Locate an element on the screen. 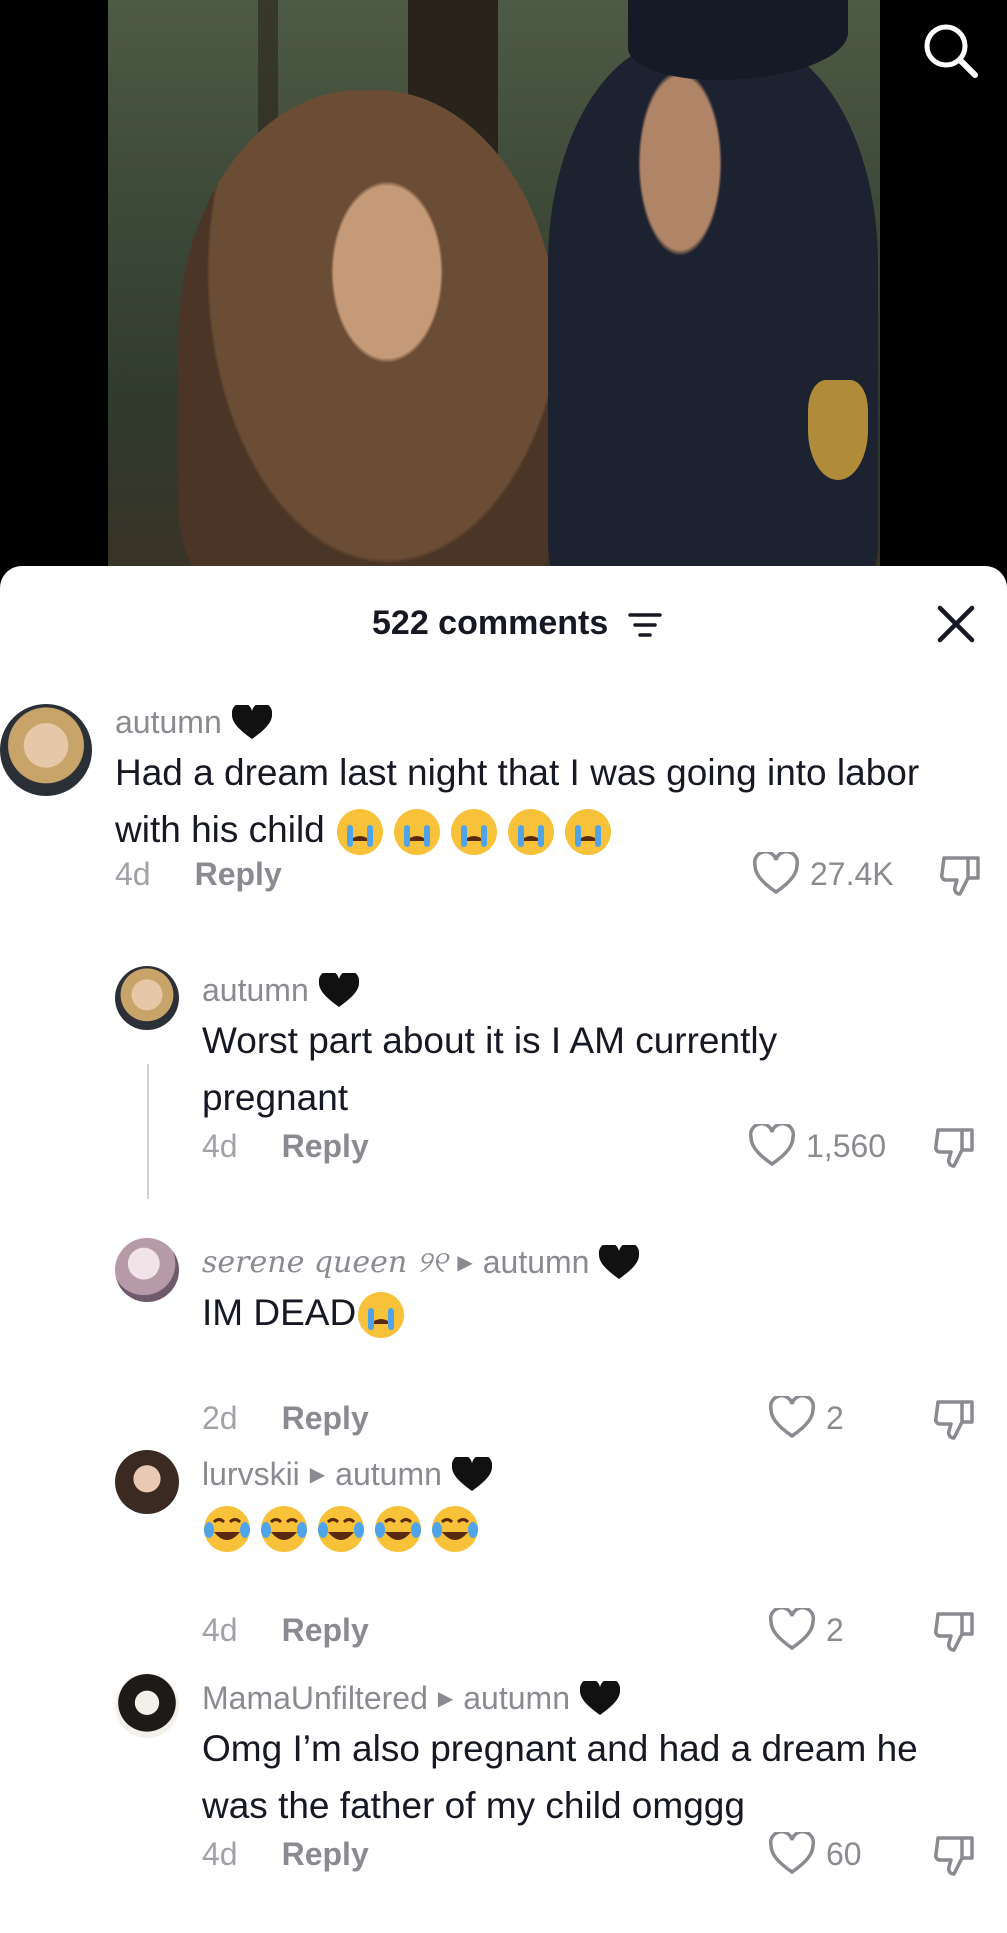 This screenshot has height=1933, width=1007. comment-username: MamaUnfiltered ▶ autumn is located at coordinates (411, 1698).